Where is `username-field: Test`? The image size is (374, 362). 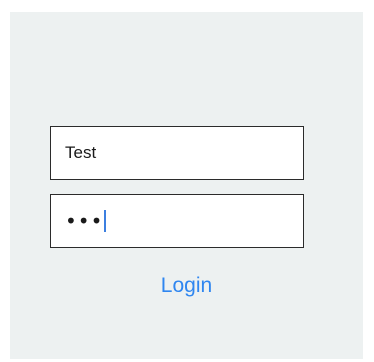 username-field: Test is located at coordinates (177, 153).